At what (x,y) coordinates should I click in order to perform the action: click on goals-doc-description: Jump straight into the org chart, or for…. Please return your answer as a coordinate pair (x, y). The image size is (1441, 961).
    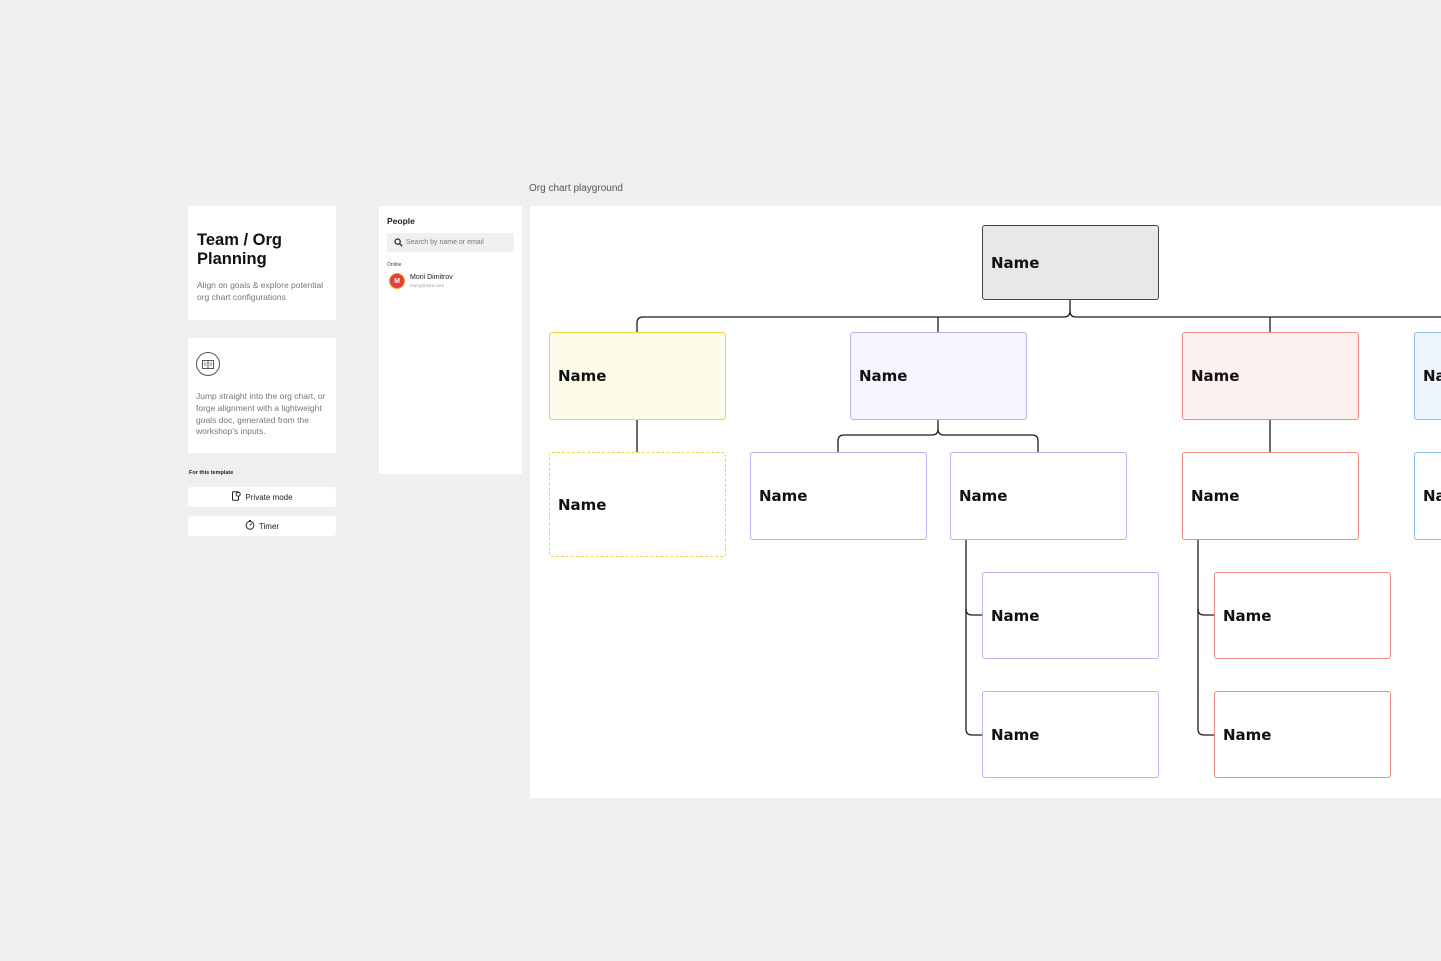
    Looking at the image, I should click on (261, 414).